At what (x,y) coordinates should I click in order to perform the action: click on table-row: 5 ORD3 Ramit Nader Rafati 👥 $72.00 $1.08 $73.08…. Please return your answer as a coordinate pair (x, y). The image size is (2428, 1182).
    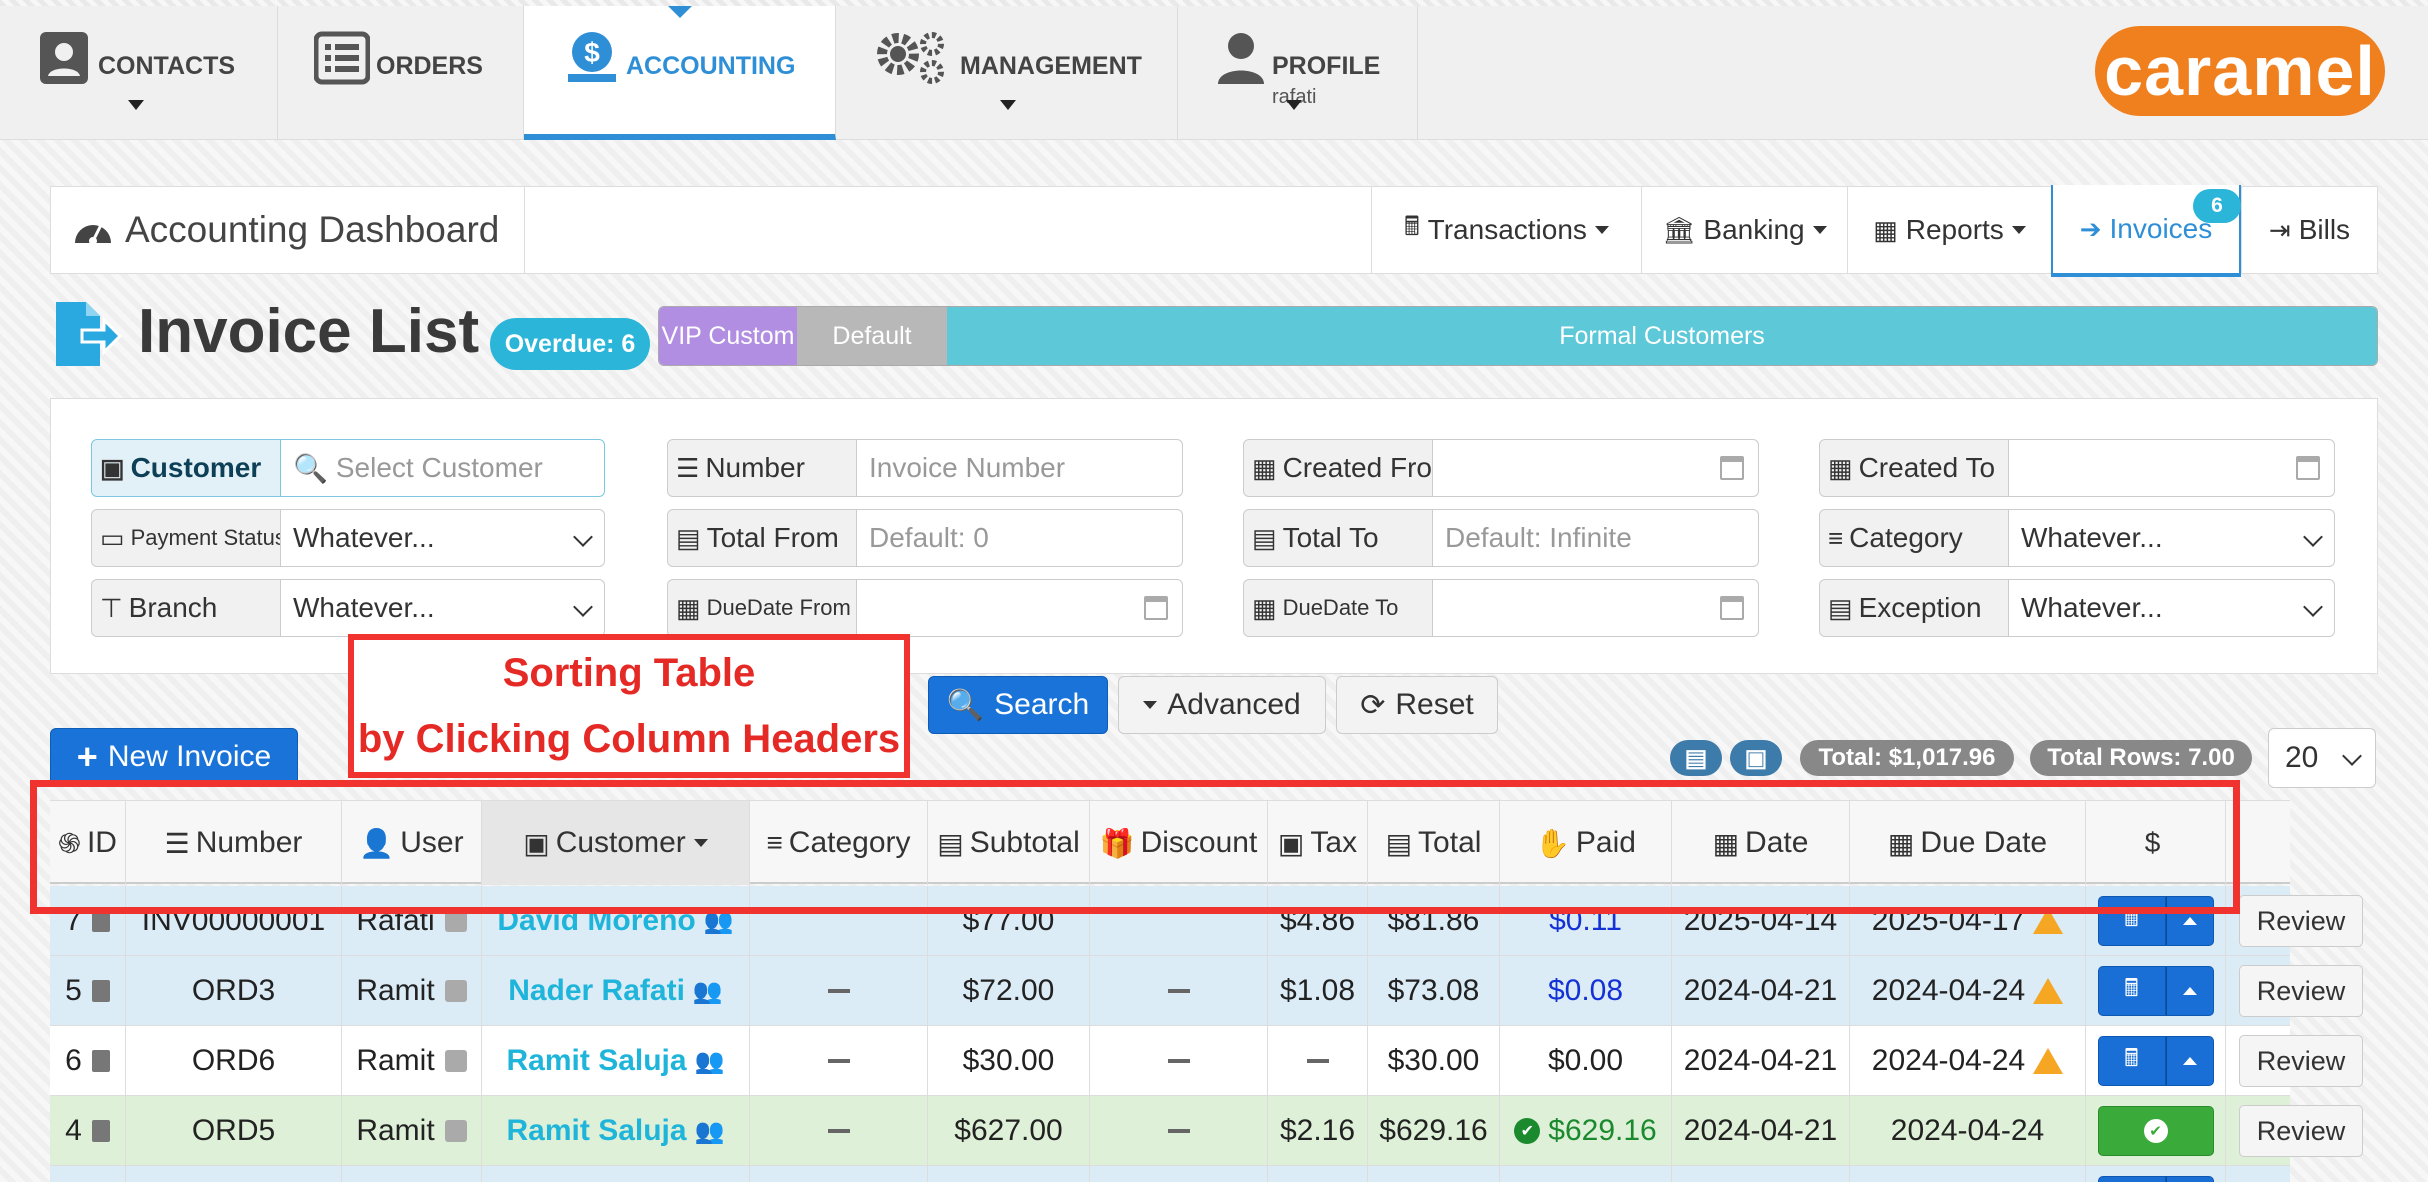
    Looking at the image, I should click on (1206, 991).